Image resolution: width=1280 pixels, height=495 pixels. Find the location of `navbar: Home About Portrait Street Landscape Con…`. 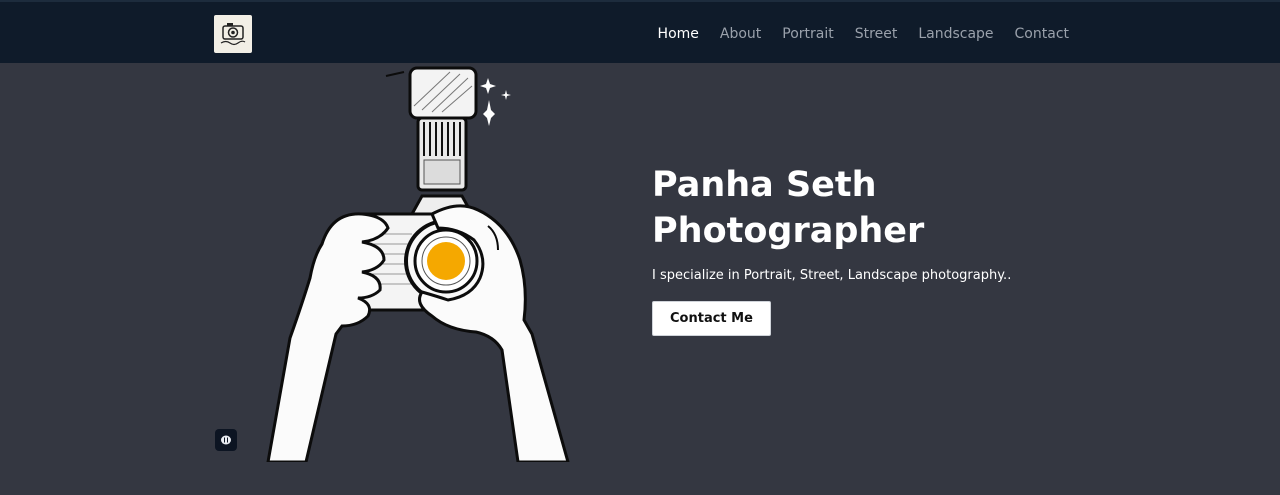

navbar: Home About Portrait Street Landscape Con… is located at coordinates (640, 31).